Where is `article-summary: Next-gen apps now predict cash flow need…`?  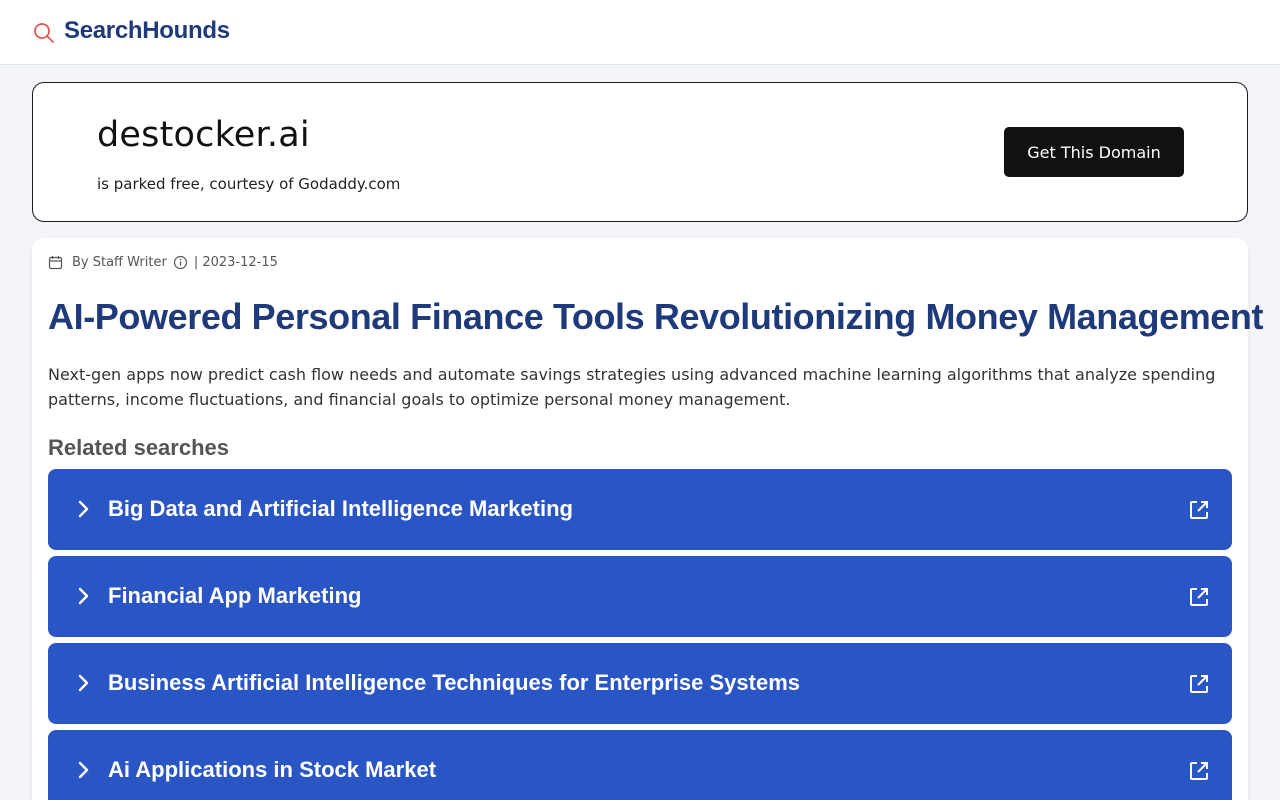 article-summary: Next-gen apps now predict cash flow need… is located at coordinates (632, 387).